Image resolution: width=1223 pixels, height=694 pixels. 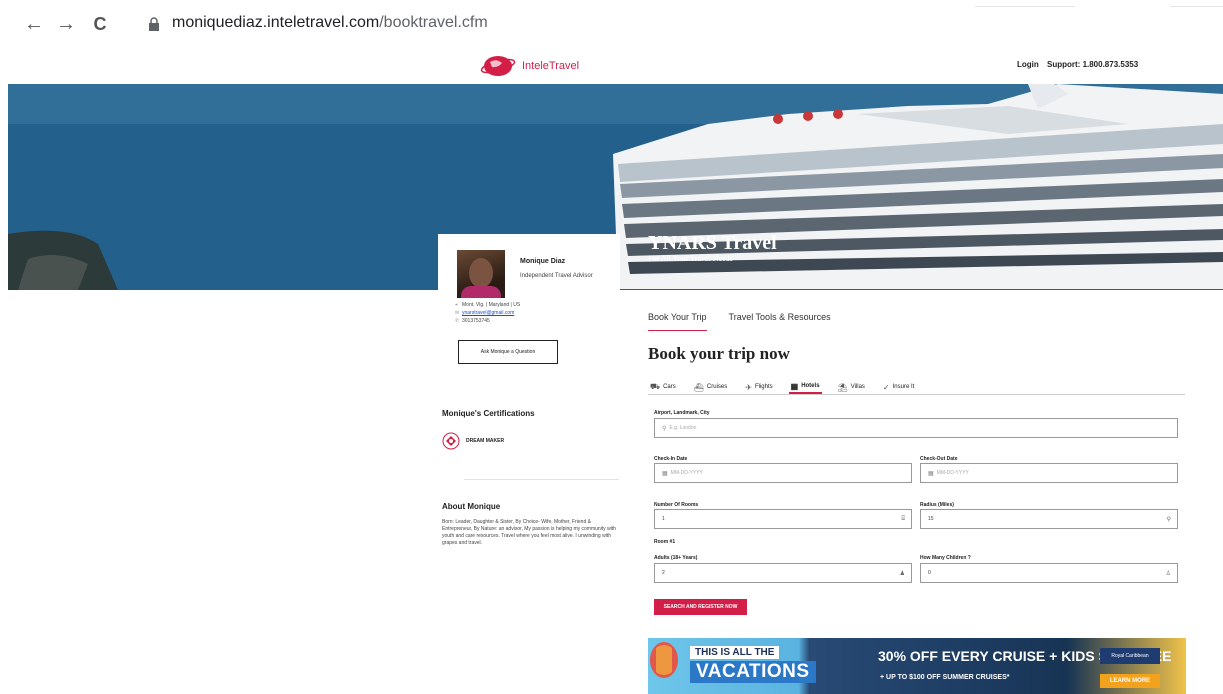 What do you see at coordinates (457, 313) in the screenshot?
I see `mail-icon: ✉` at bounding box center [457, 313].